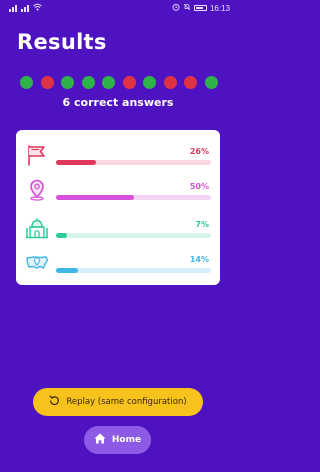 This screenshot has width=320, height=472. What do you see at coordinates (118, 228) in the screenshot?
I see `stat-row-monument: 7%` at bounding box center [118, 228].